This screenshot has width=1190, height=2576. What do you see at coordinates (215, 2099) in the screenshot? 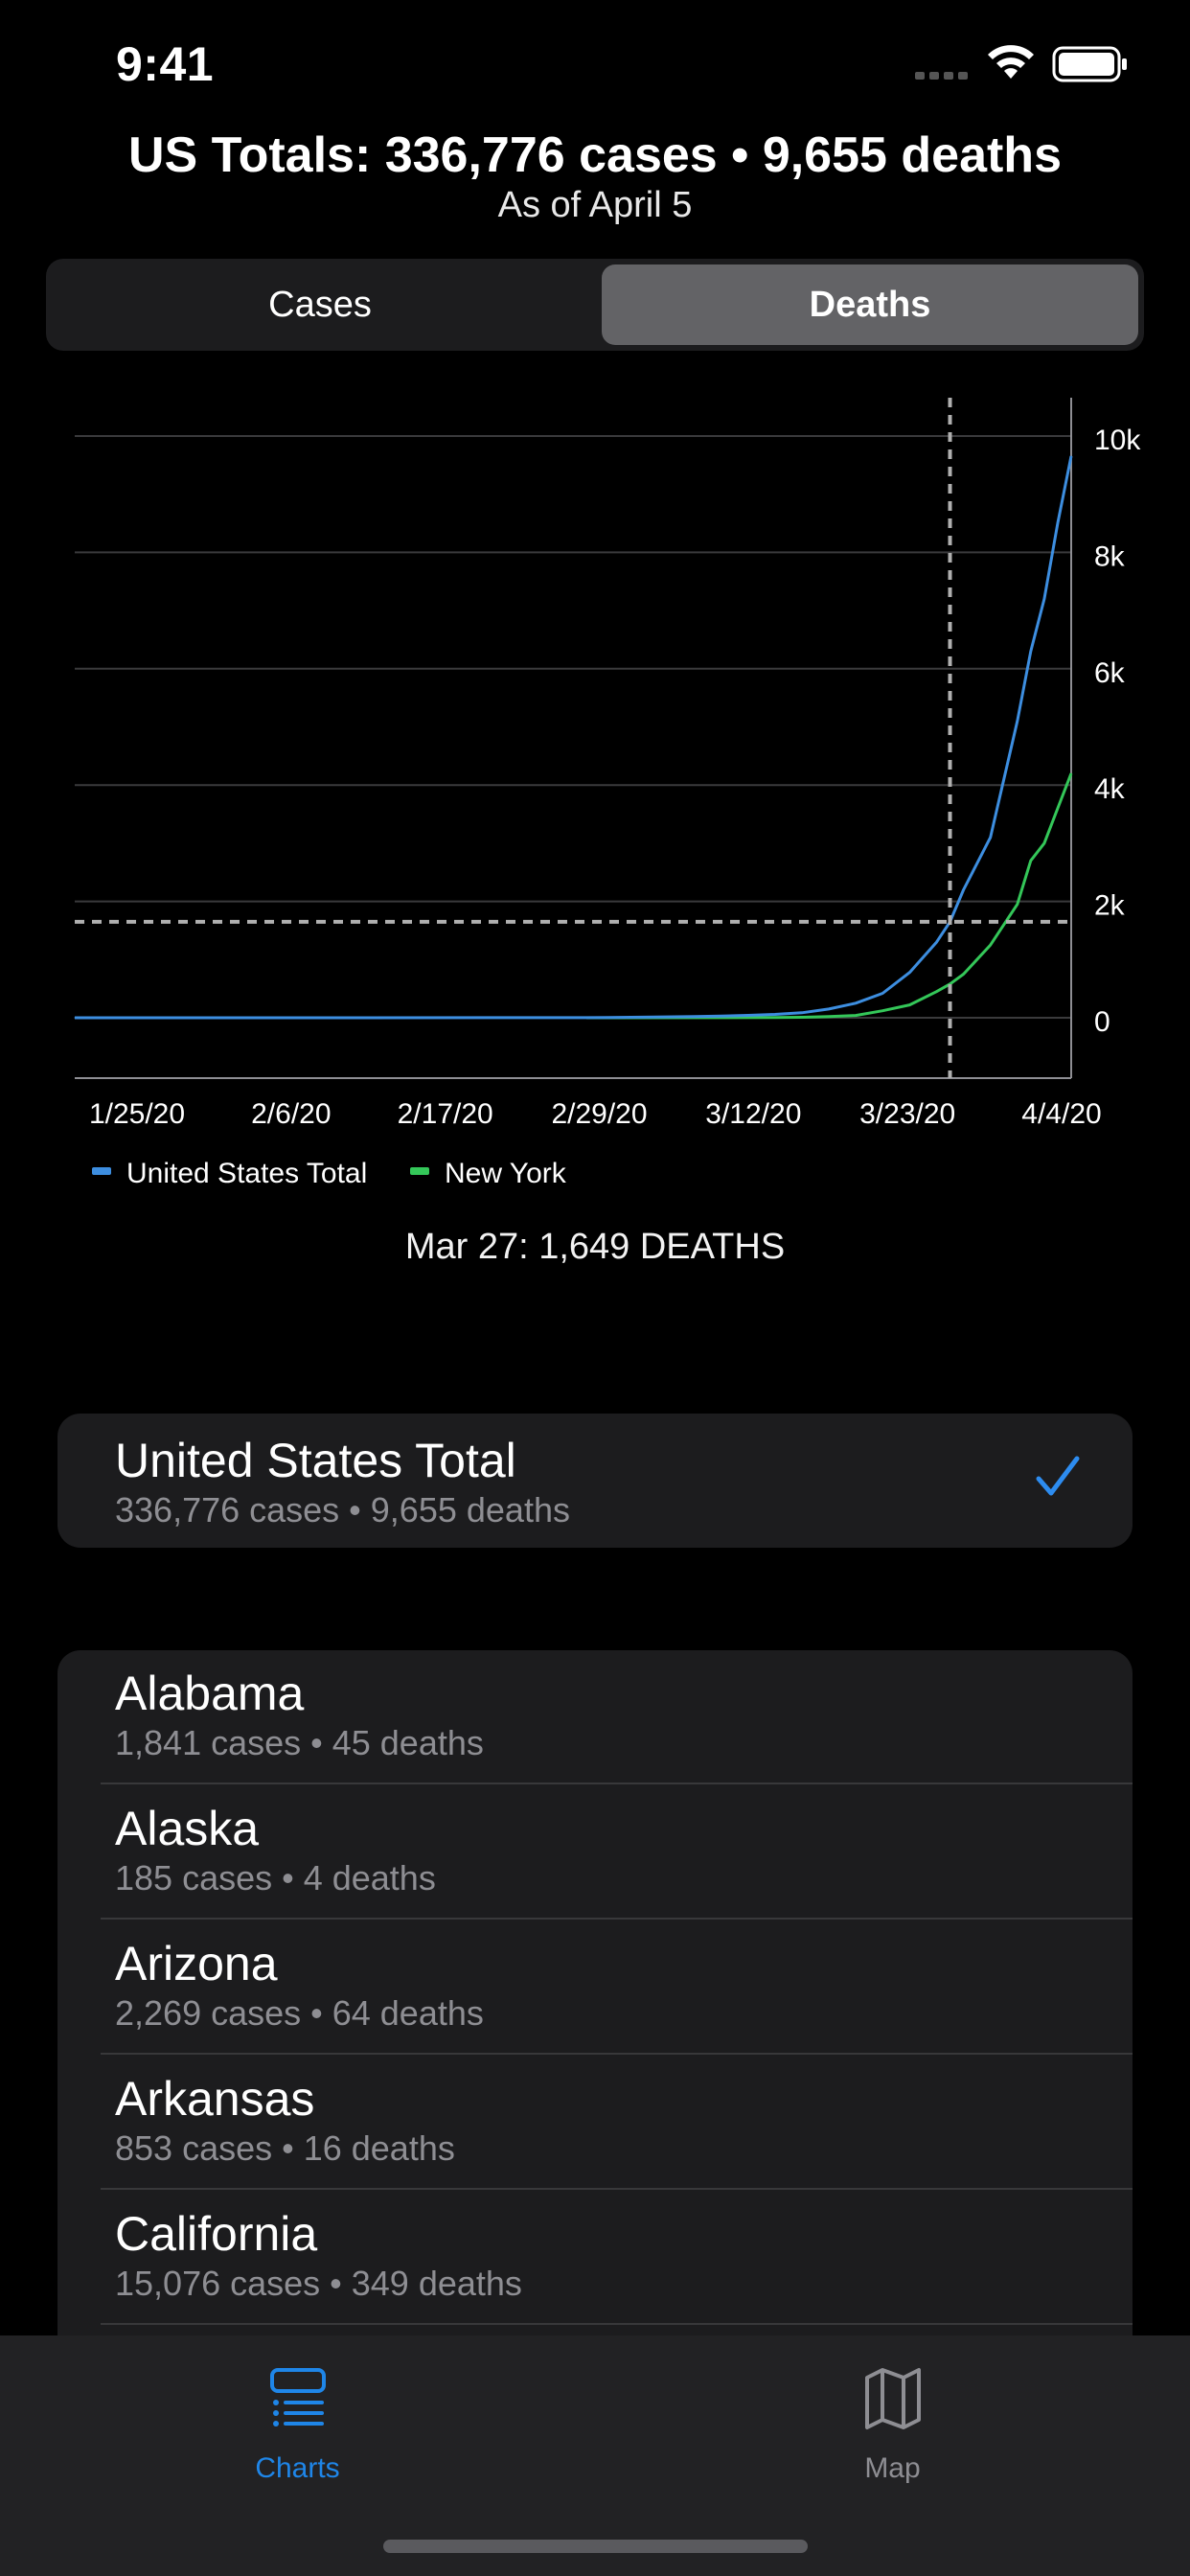
I see `state-name: Arkansas` at bounding box center [215, 2099].